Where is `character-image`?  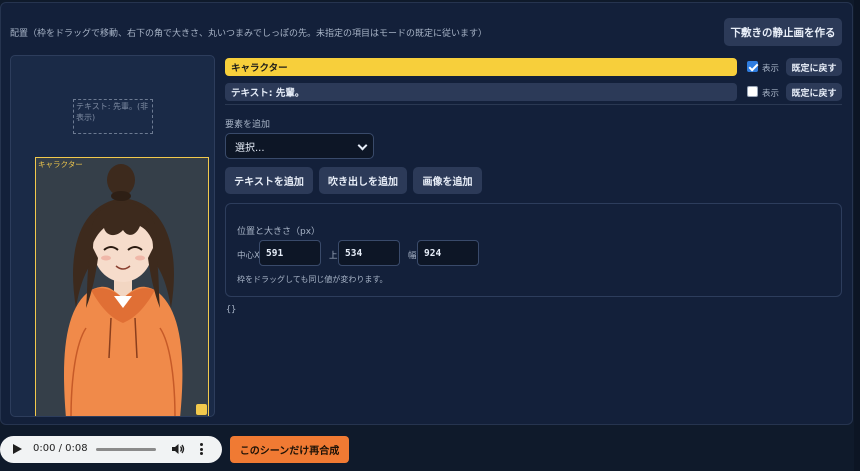 character-image is located at coordinates (122, 287).